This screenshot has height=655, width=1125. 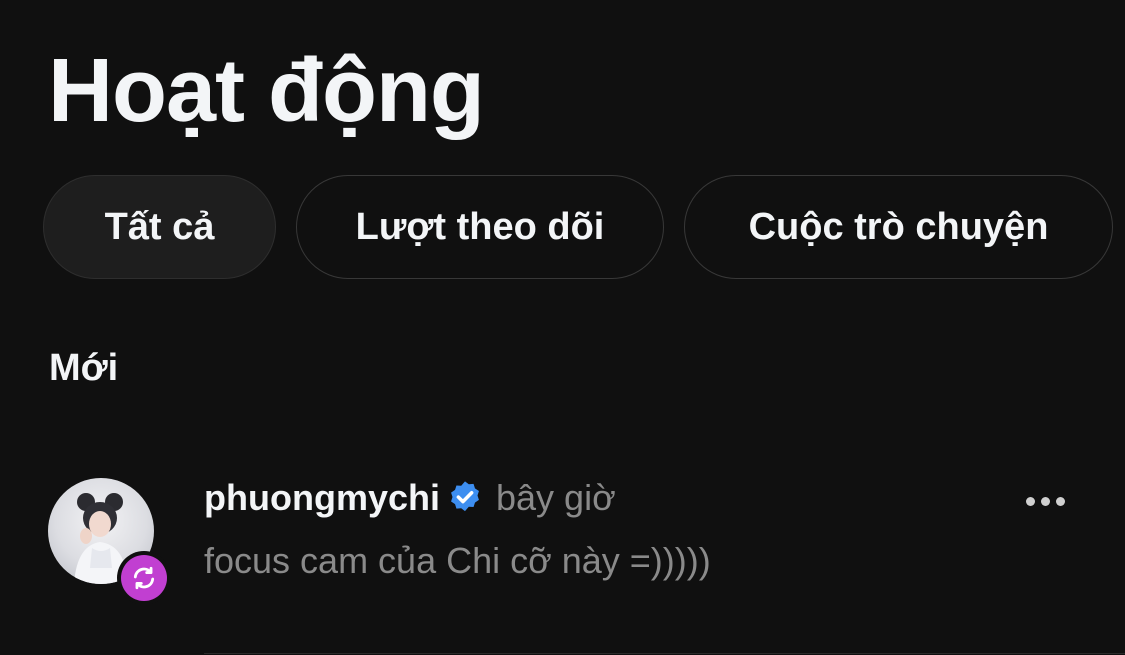 I want to click on verified-badge-icon, so click(x=465, y=496).